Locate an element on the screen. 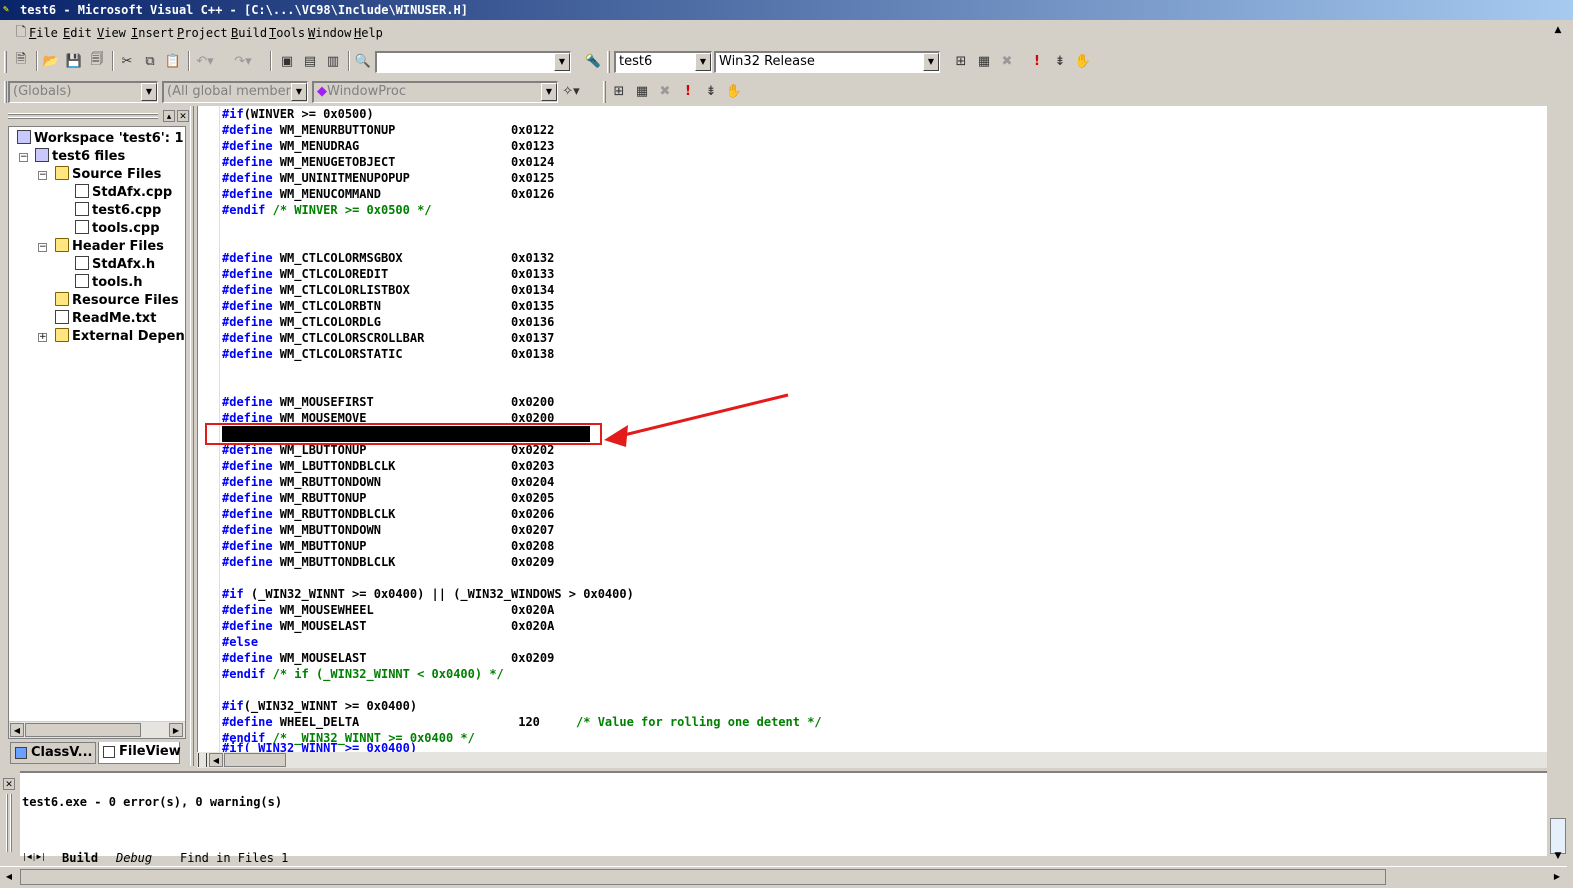  code-line: #define WM_LBUTTONDBLCLK 0x0203 is located at coordinates (388, 466).